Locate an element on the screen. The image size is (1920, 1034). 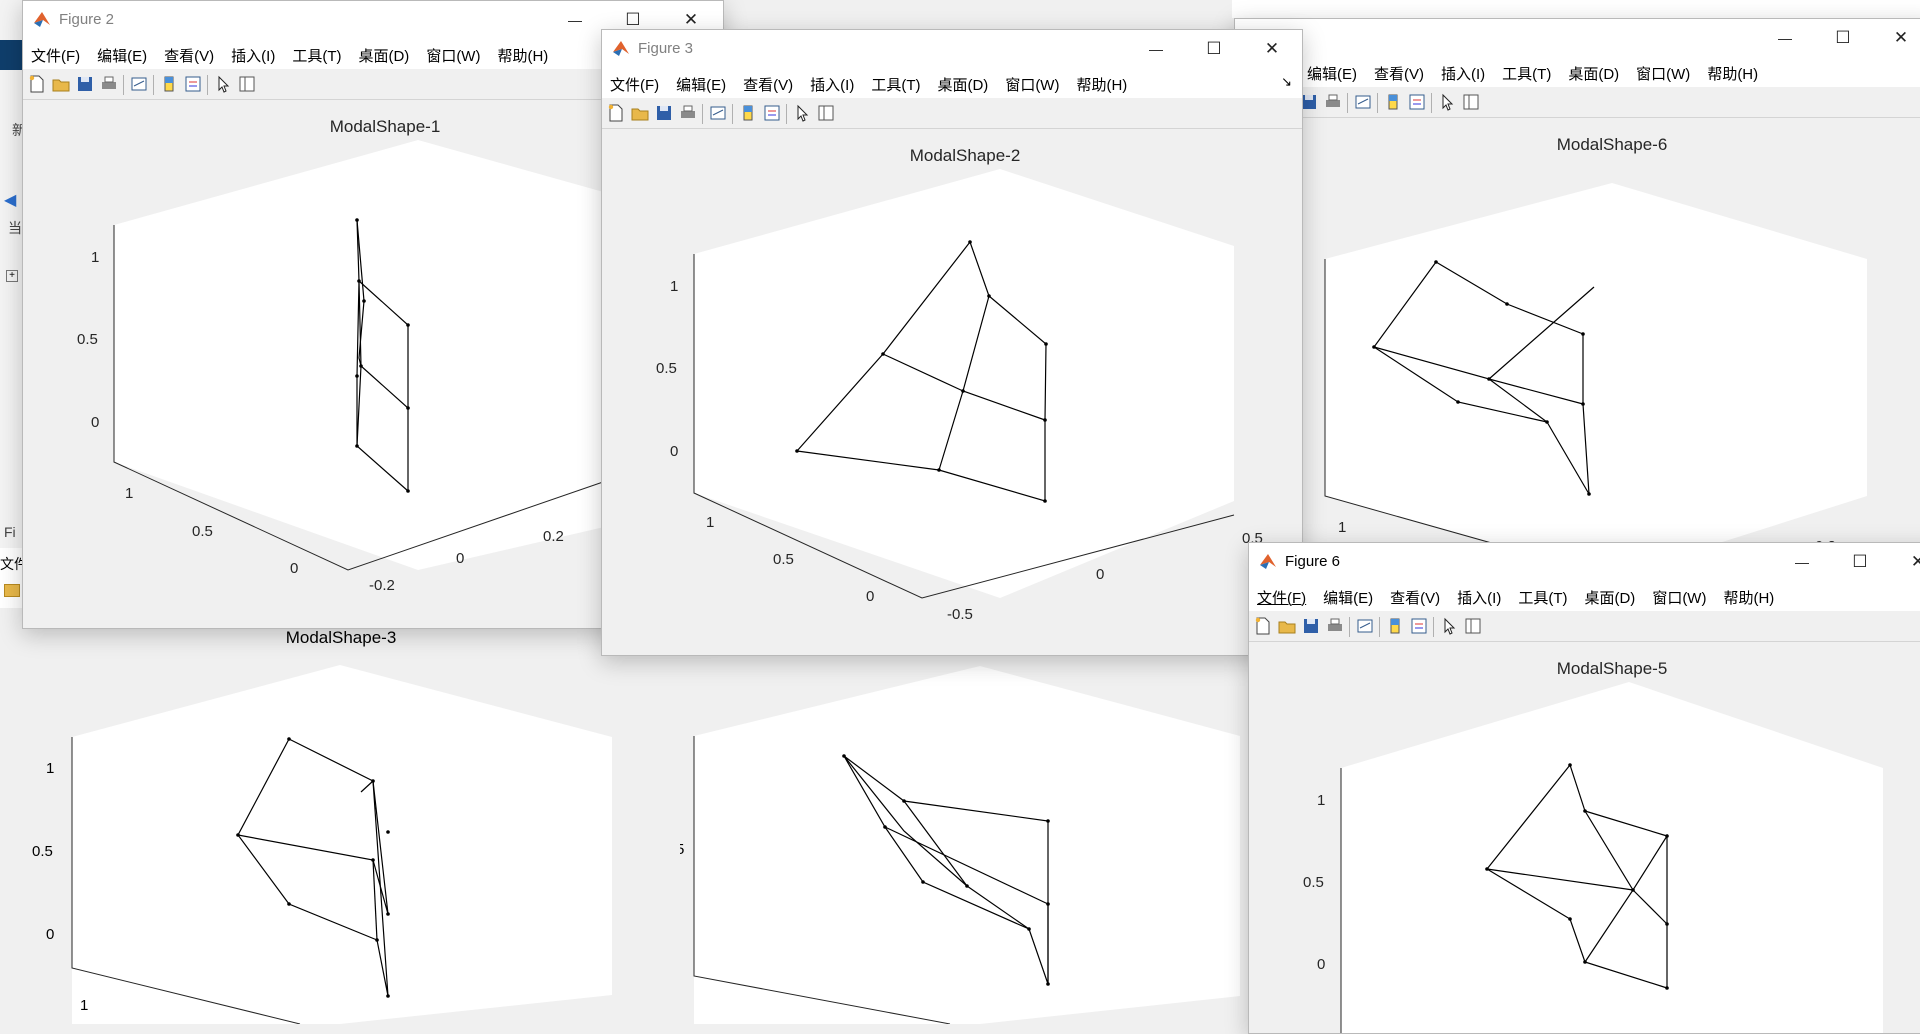
figure6-titlebar: Figure 6 — ☐ ✕ is located at coordinates (1584, 562).